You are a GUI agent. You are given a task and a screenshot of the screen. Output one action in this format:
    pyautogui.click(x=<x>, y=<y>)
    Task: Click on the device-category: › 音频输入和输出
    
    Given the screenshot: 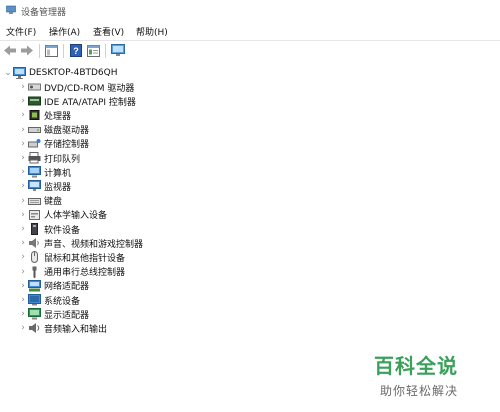 What is the action you would take?
    pyautogui.click(x=62, y=328)
    